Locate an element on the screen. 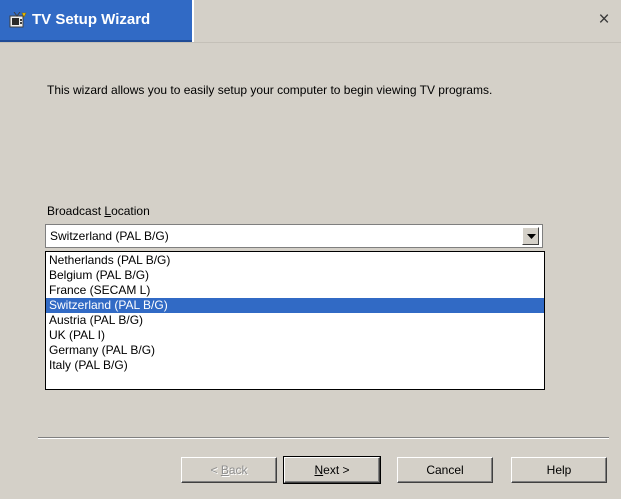  dropdown-button is located at coordinates (530, 236).